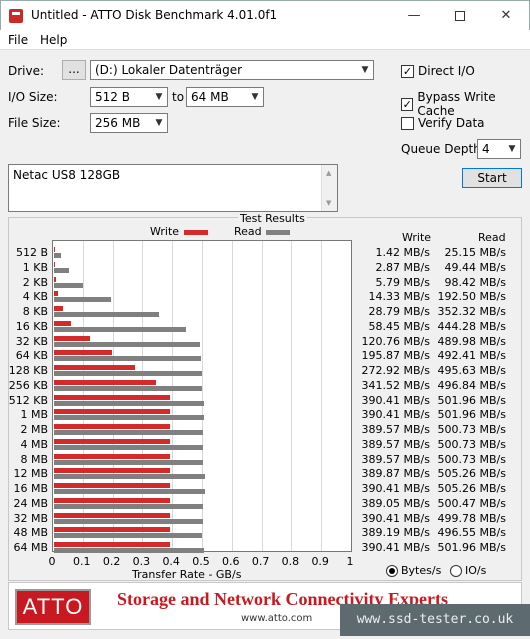 The height and width of the screenshot is (639, 530). Describe the element at coordinates (53, 40) in the screenshot. I see `menu-help: Help` at that location.